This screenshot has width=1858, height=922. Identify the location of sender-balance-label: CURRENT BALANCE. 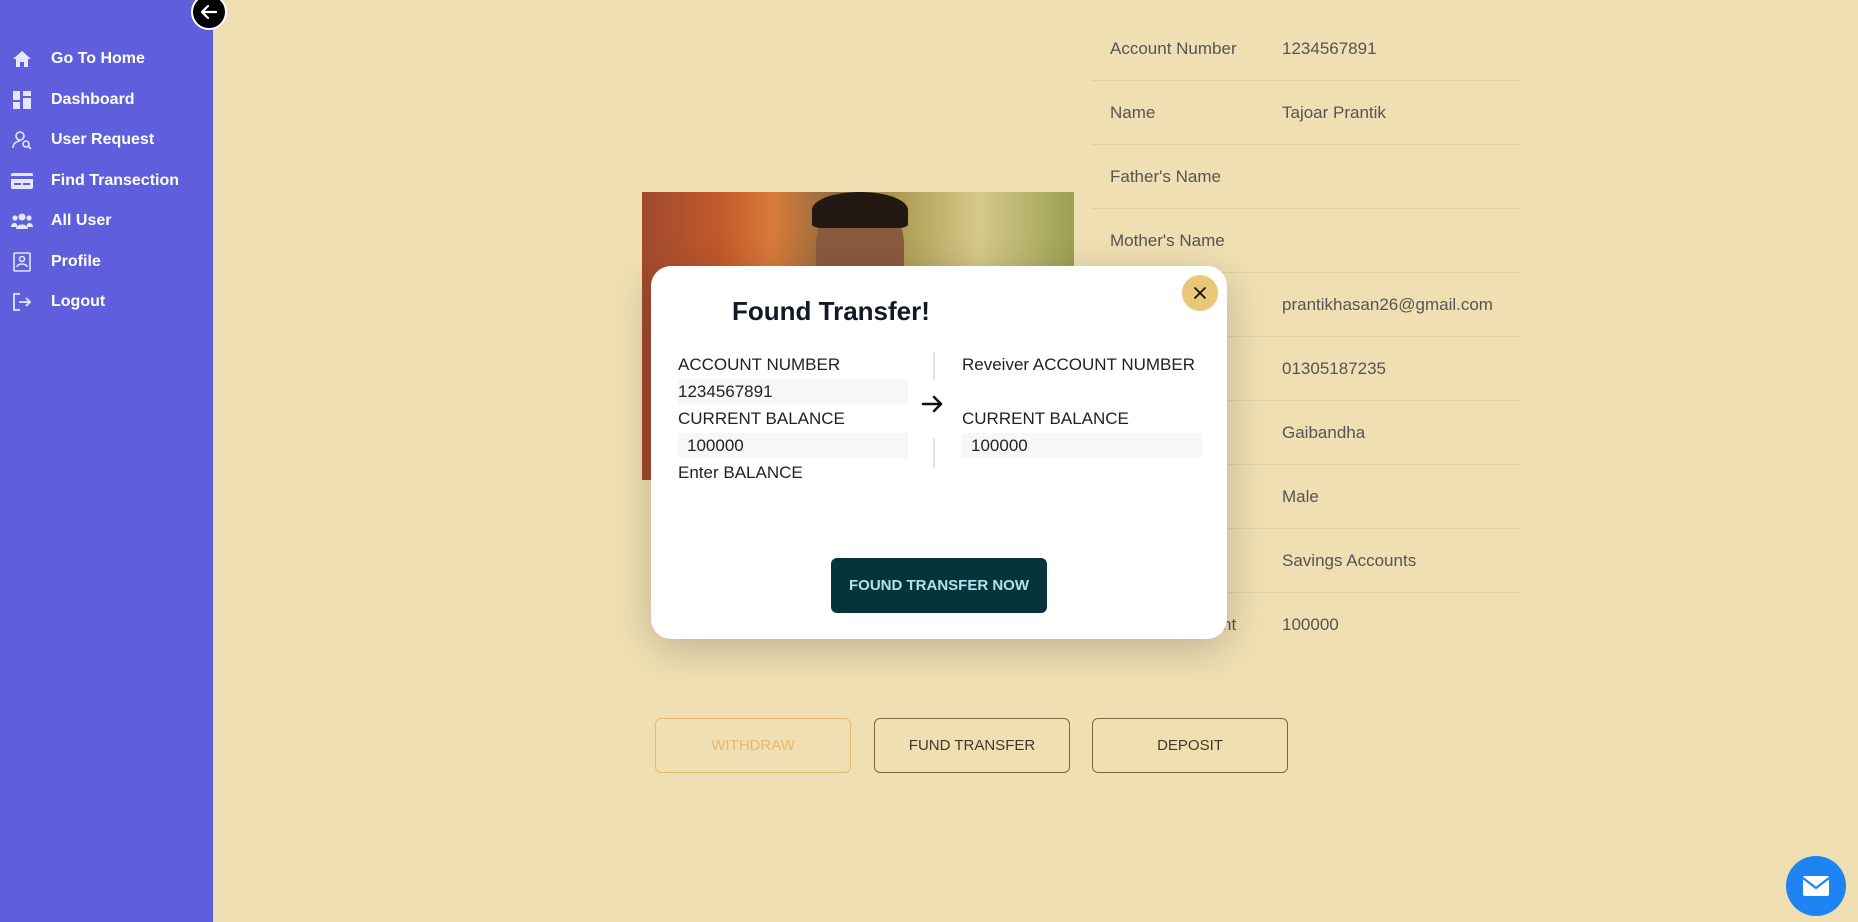
(761, 418).